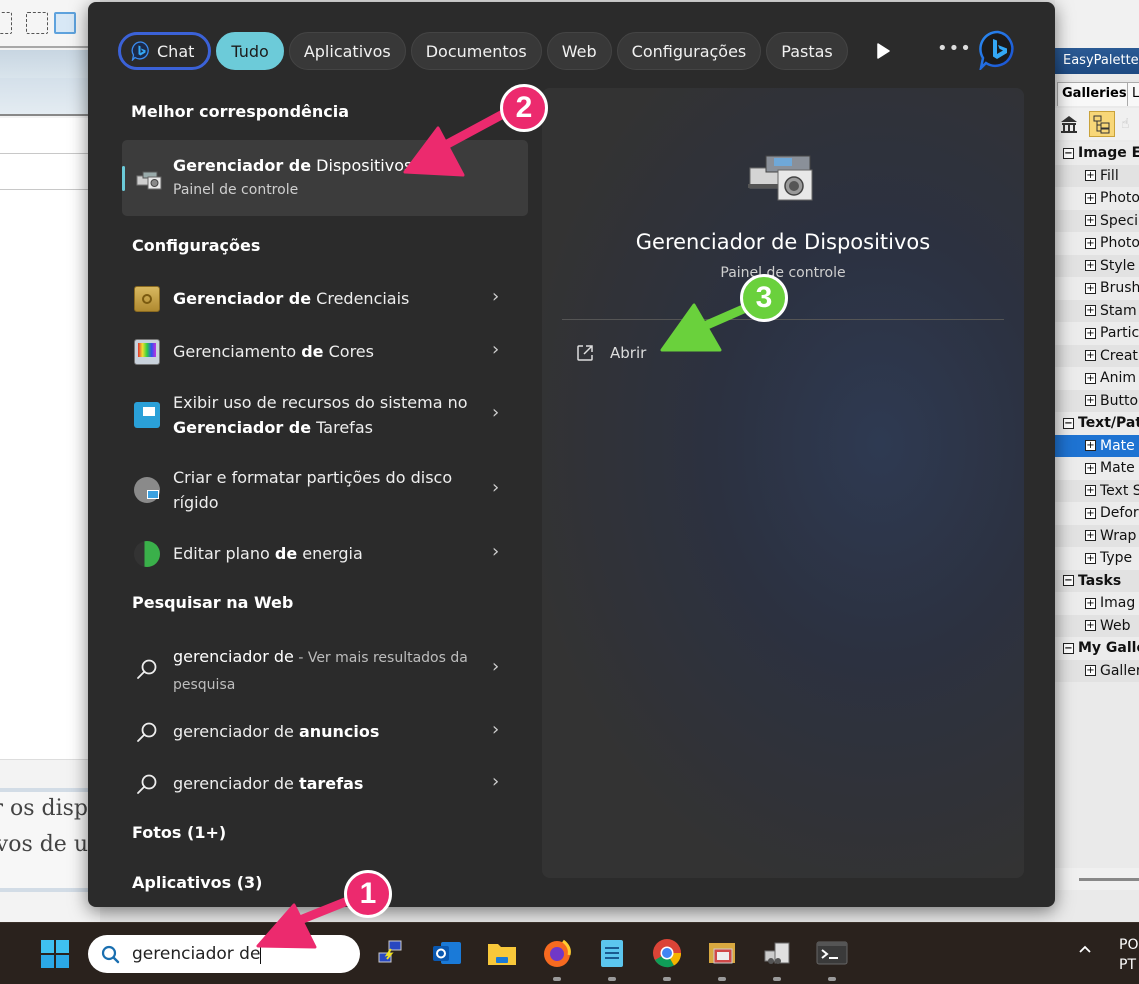 This screenshot has height=984, width=1139. Describe the element at coordinates (832, 959) in the screenshot. I see `terminal-icon` at that location.